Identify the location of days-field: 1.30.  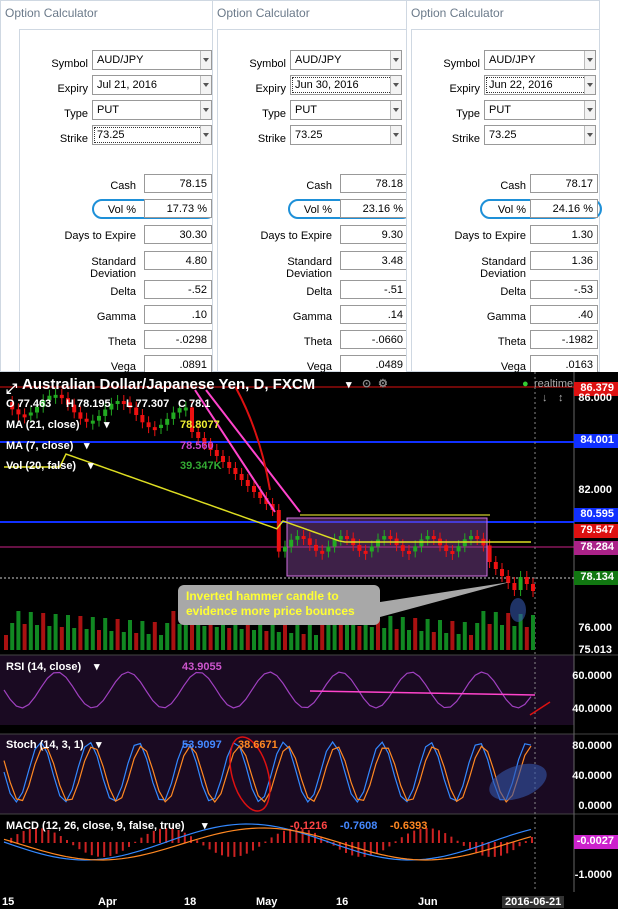
(564, 234).